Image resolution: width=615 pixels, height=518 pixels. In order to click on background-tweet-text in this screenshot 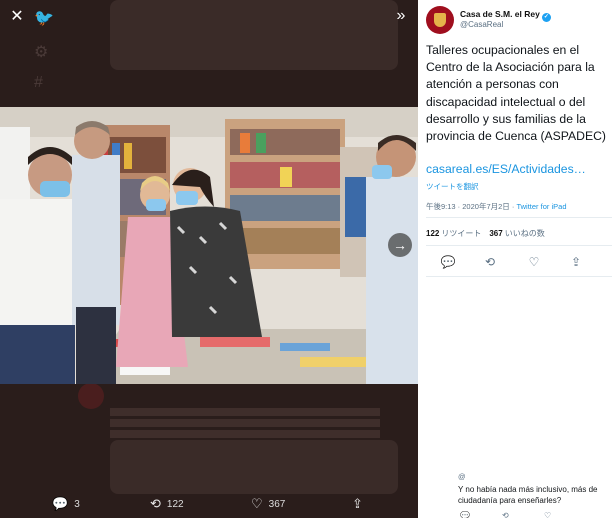, I will do `click(245, 423)`.